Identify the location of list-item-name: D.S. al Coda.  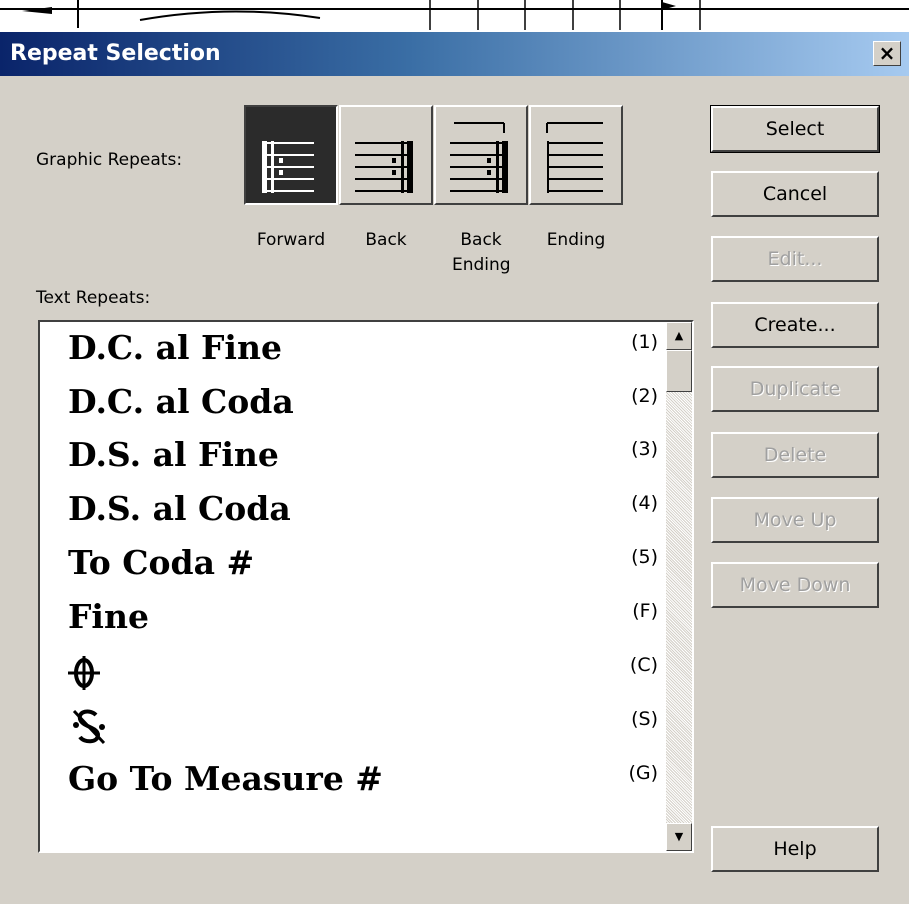
(179, 508).